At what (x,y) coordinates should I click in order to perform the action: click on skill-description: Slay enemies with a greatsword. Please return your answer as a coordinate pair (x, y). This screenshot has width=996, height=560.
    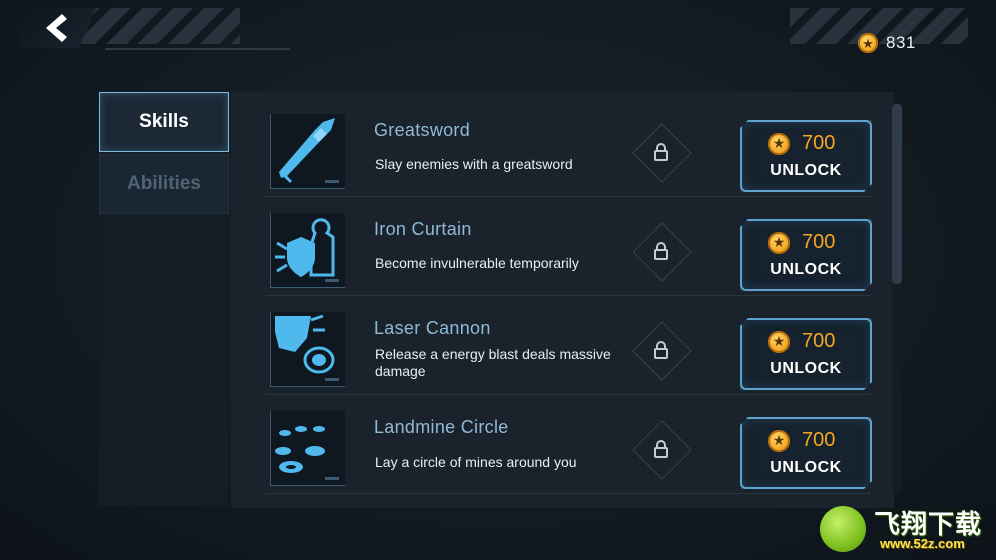
    Looking at the image, I should click on (474, 164).